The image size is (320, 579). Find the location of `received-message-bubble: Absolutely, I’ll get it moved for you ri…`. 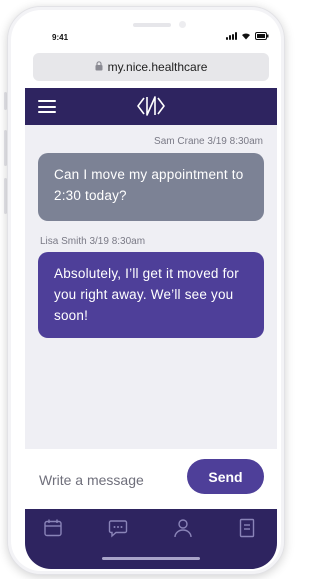

received-message-bubble: Absolutely, I’ll get it moved for you ri… is located at coordinates (151, 295).